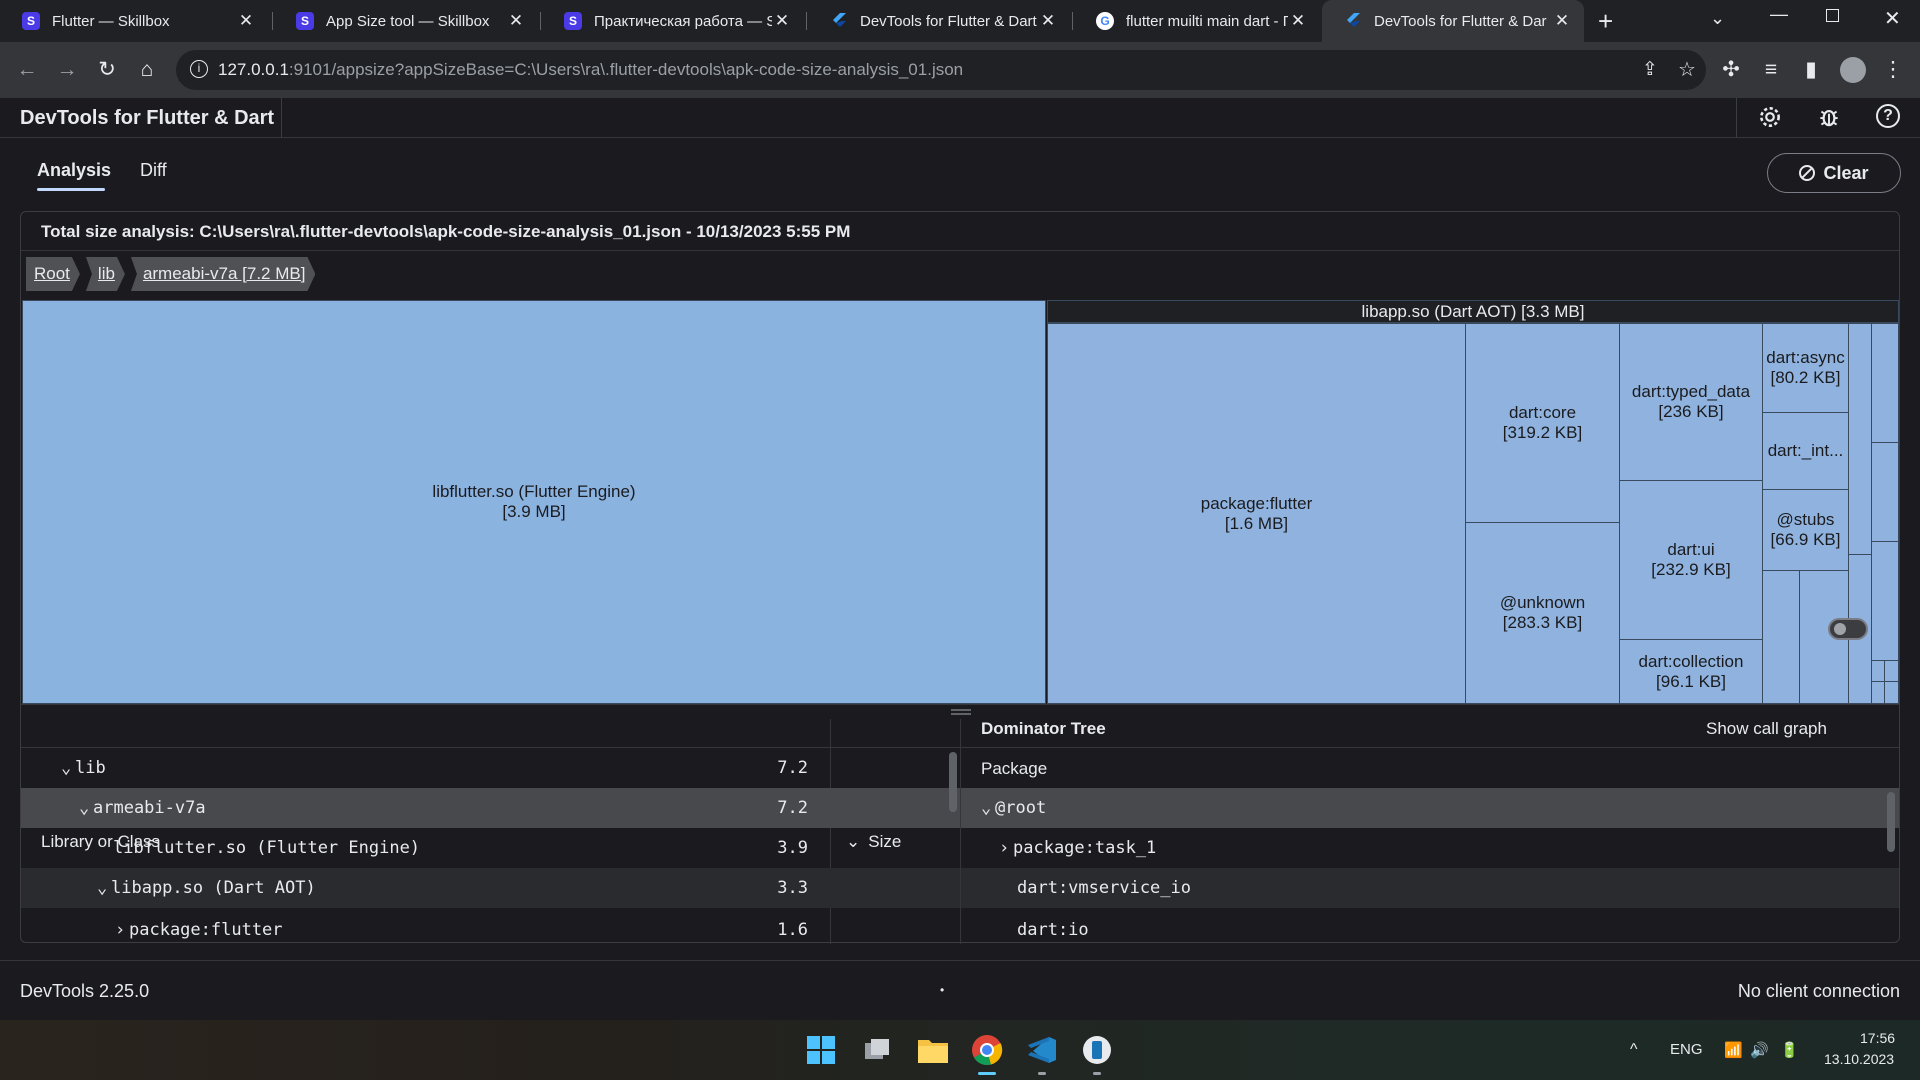 This screenshot has width=1920, height=1080. I want to click on back-icon: ←, so click(27, 70).